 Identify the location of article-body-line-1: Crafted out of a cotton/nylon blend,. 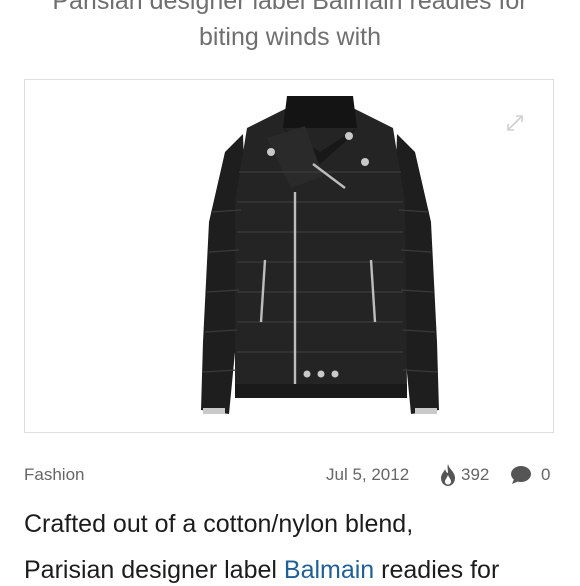
(219, 524).